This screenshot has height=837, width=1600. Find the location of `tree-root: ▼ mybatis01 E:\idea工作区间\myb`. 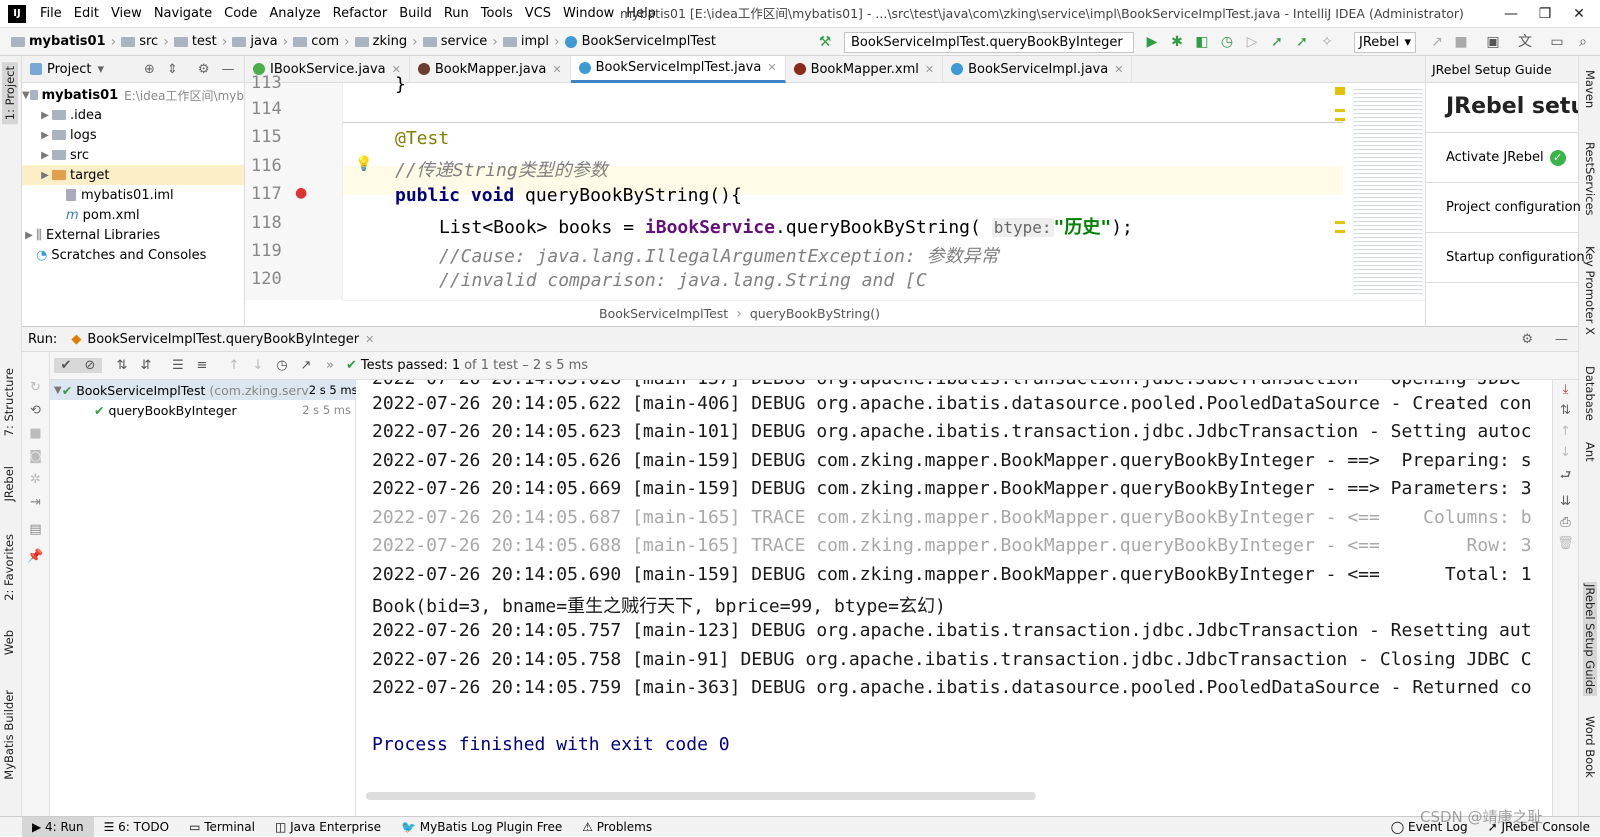

tree-root: ▼ mybatis01 E:\idea工作区间\myb is located at coordinates (133, 95).